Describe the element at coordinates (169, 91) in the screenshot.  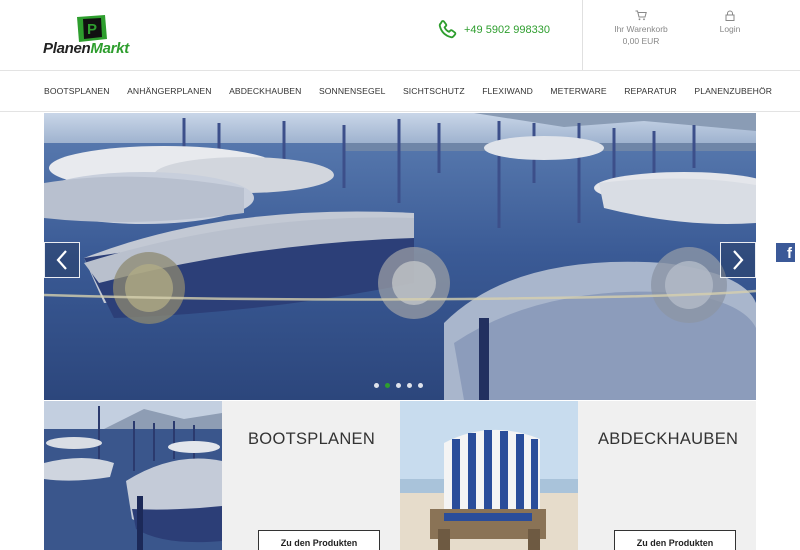
I see `nav-item-anhaengerplanen: ANHÄNGERPLANEN` at that location.